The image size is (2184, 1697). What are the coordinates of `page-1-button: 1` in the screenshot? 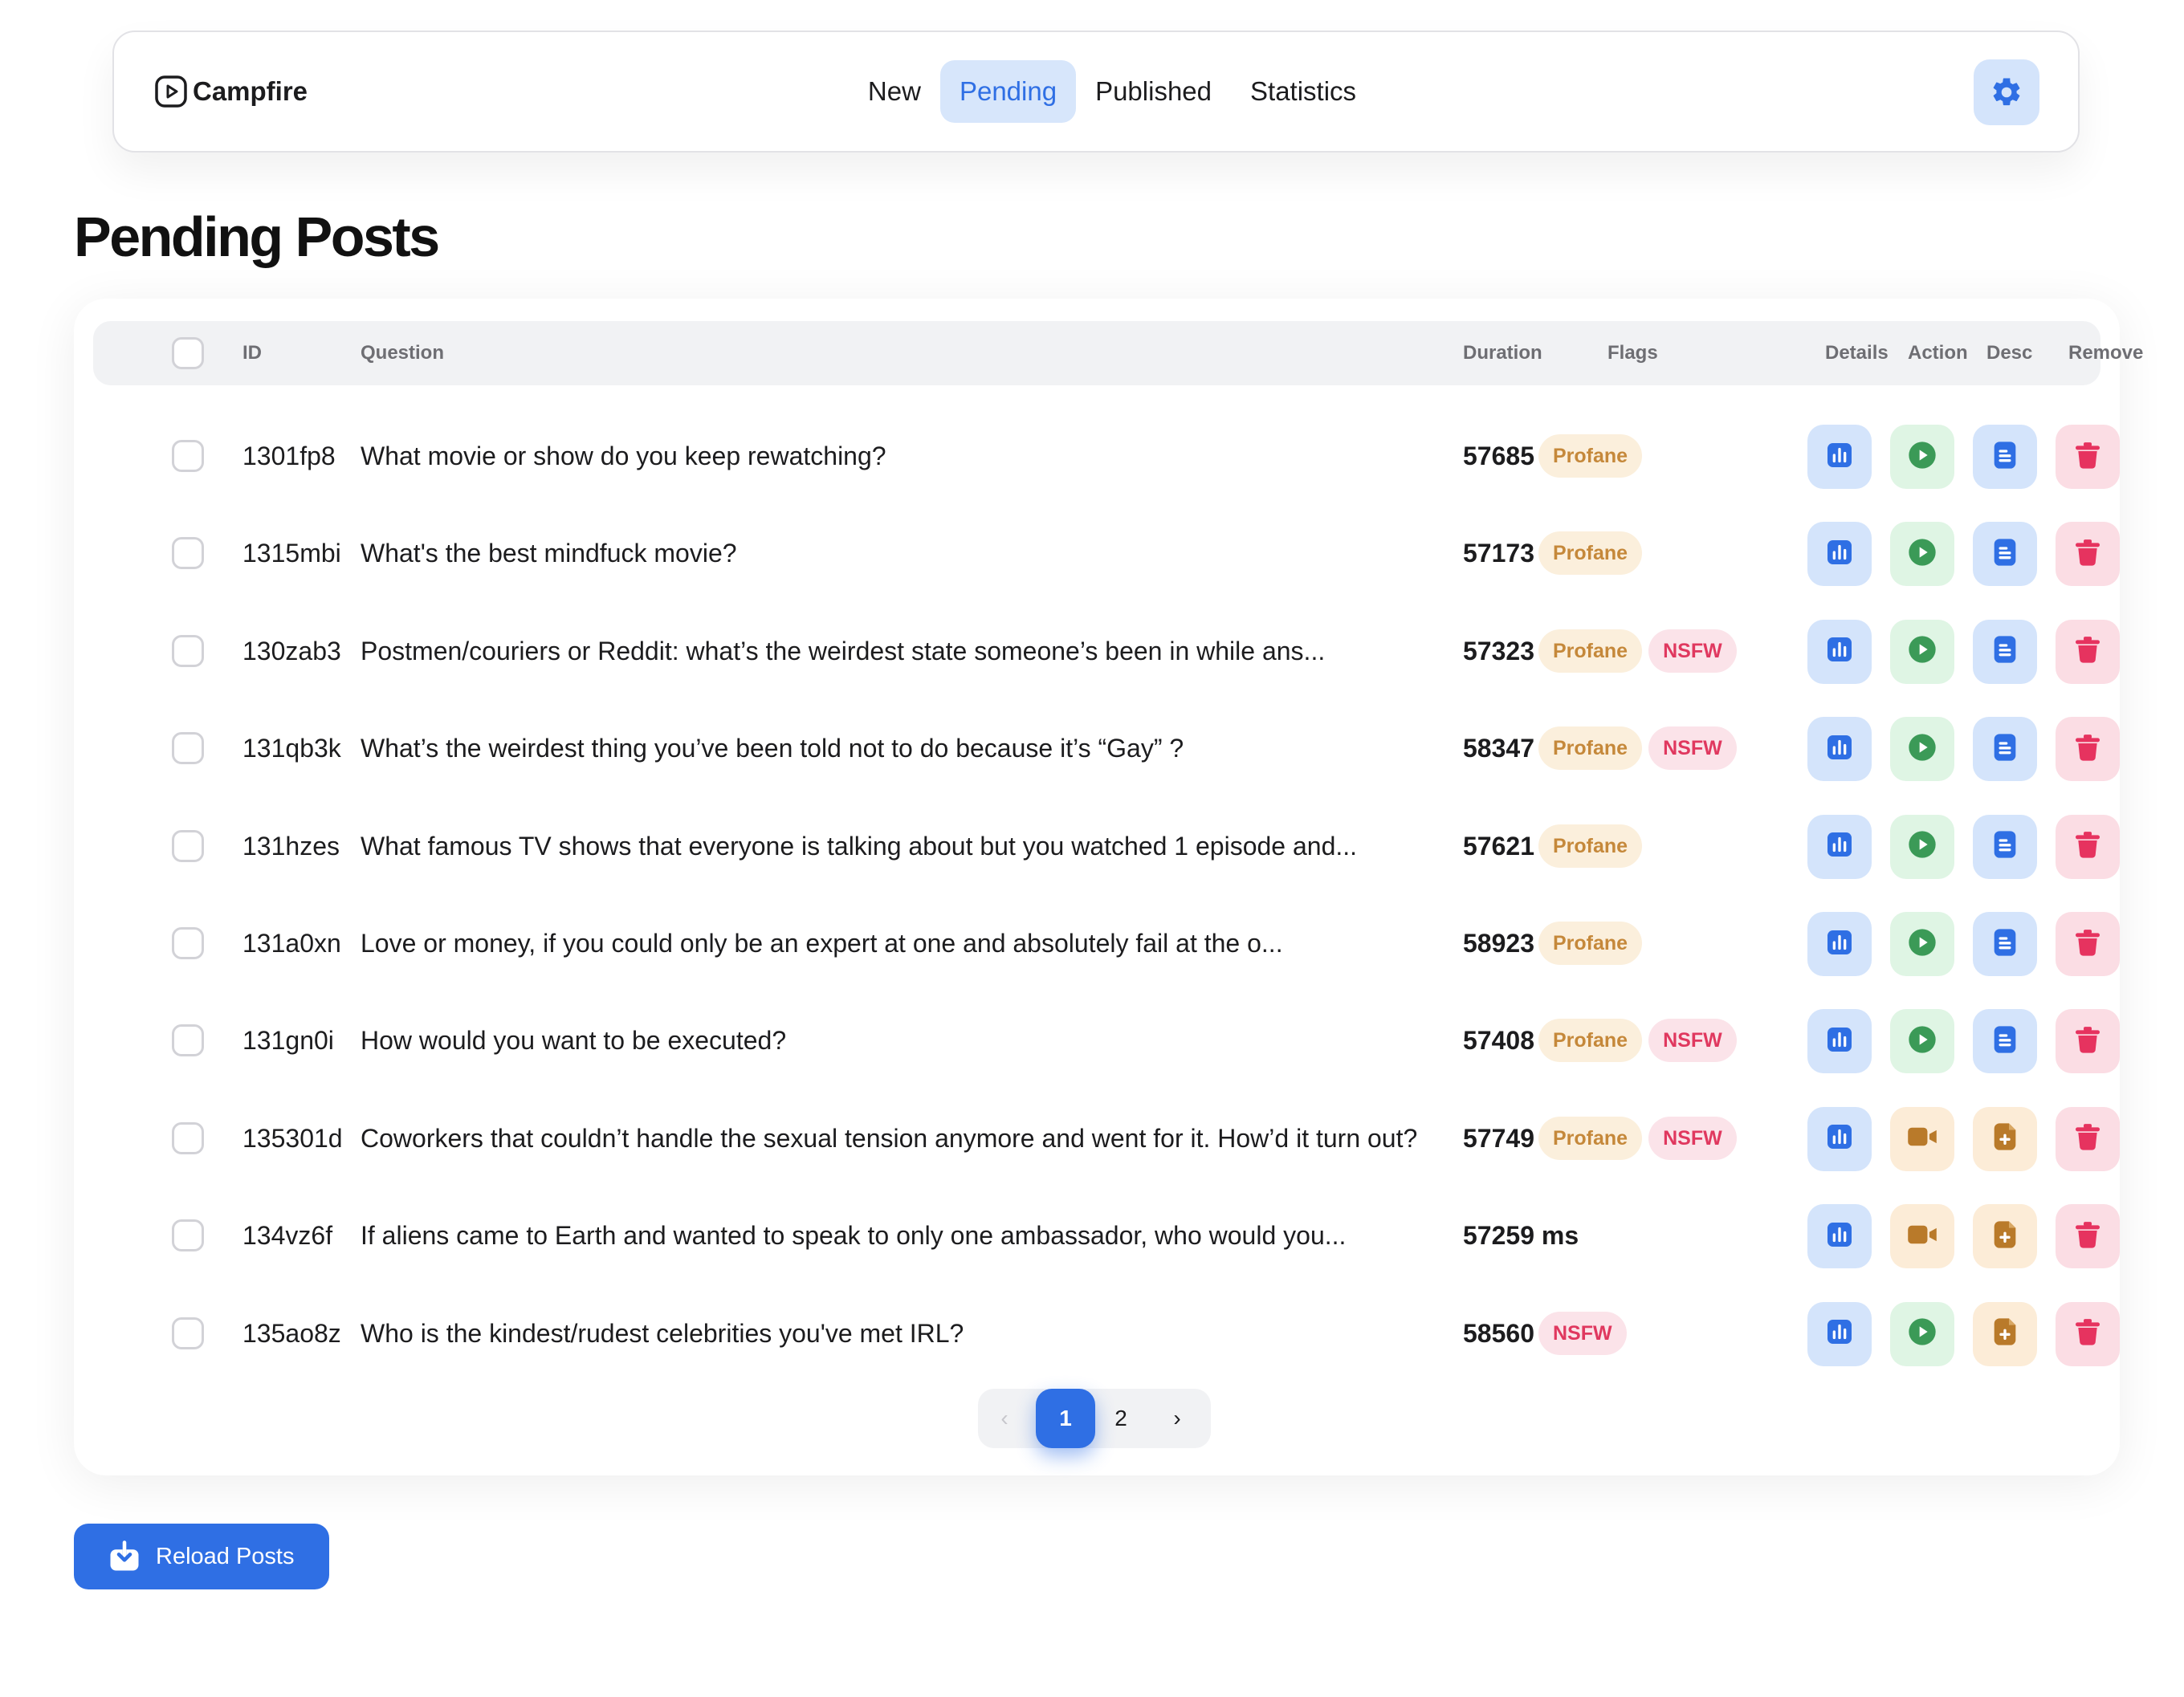 It's located at (1065, 1419).